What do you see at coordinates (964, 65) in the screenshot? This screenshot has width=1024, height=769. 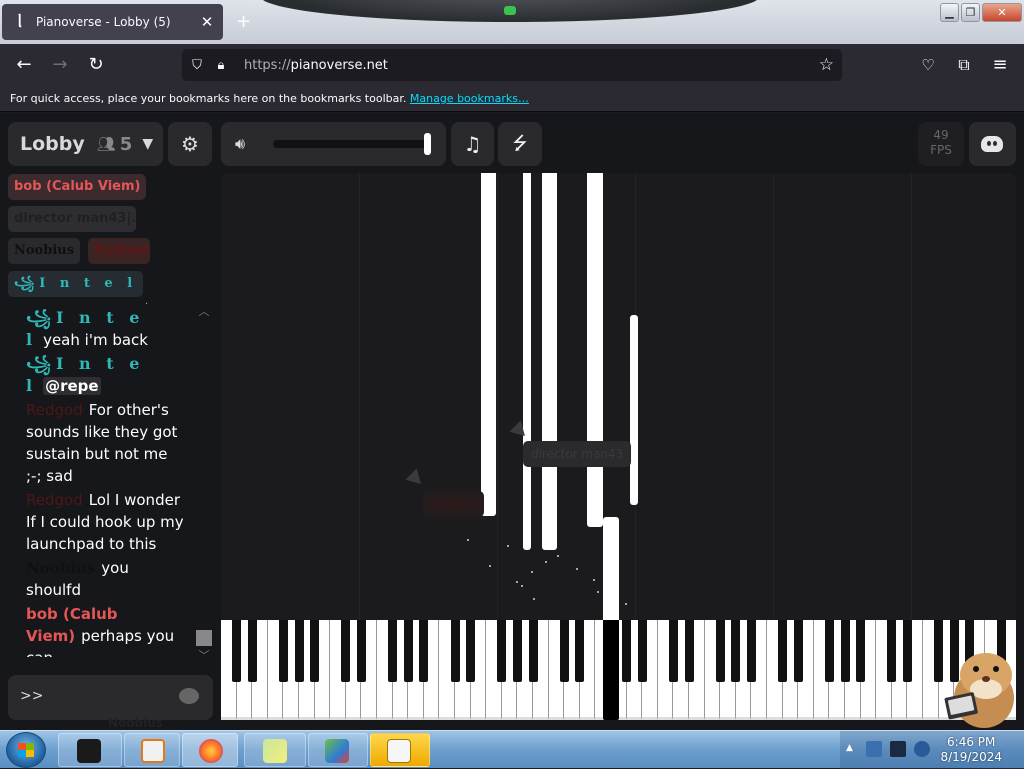 I see `extensions-icon: ⧉` at bounding box center [964, 65].